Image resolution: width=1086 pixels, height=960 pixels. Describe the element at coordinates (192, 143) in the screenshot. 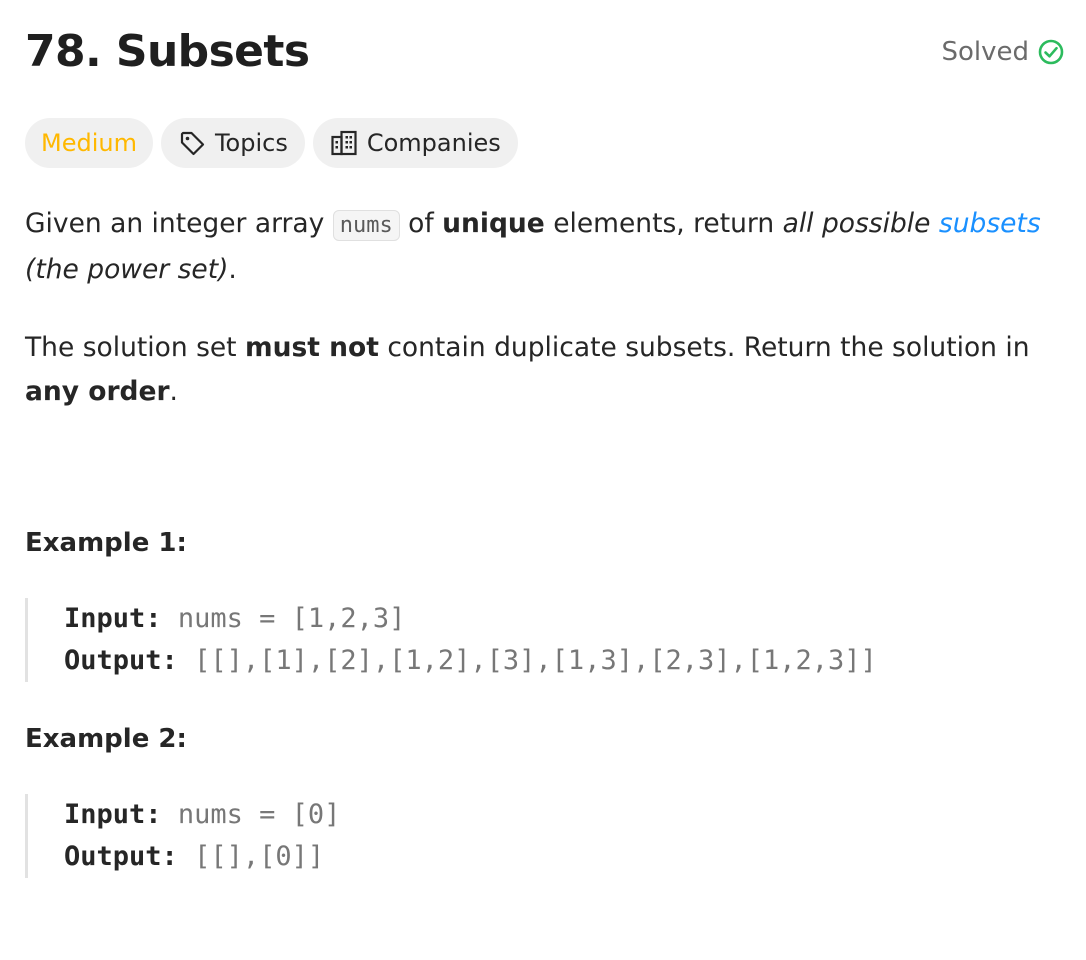

I see `tag-icon` at that location.